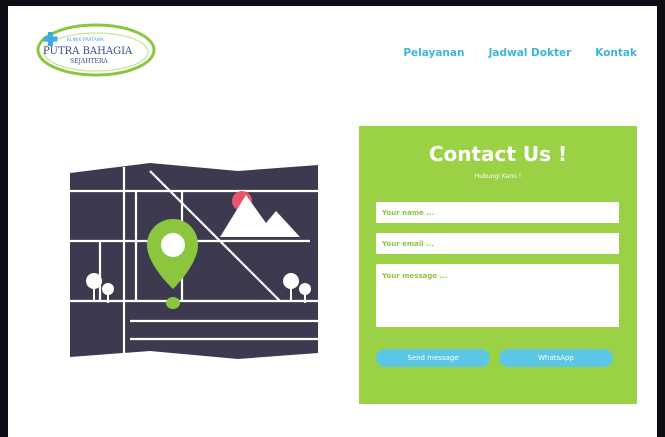 The width and height of the screenshot is (665, 437). I want to click on svg-text: PUTRA BAHAGIA, so click(88, 51).